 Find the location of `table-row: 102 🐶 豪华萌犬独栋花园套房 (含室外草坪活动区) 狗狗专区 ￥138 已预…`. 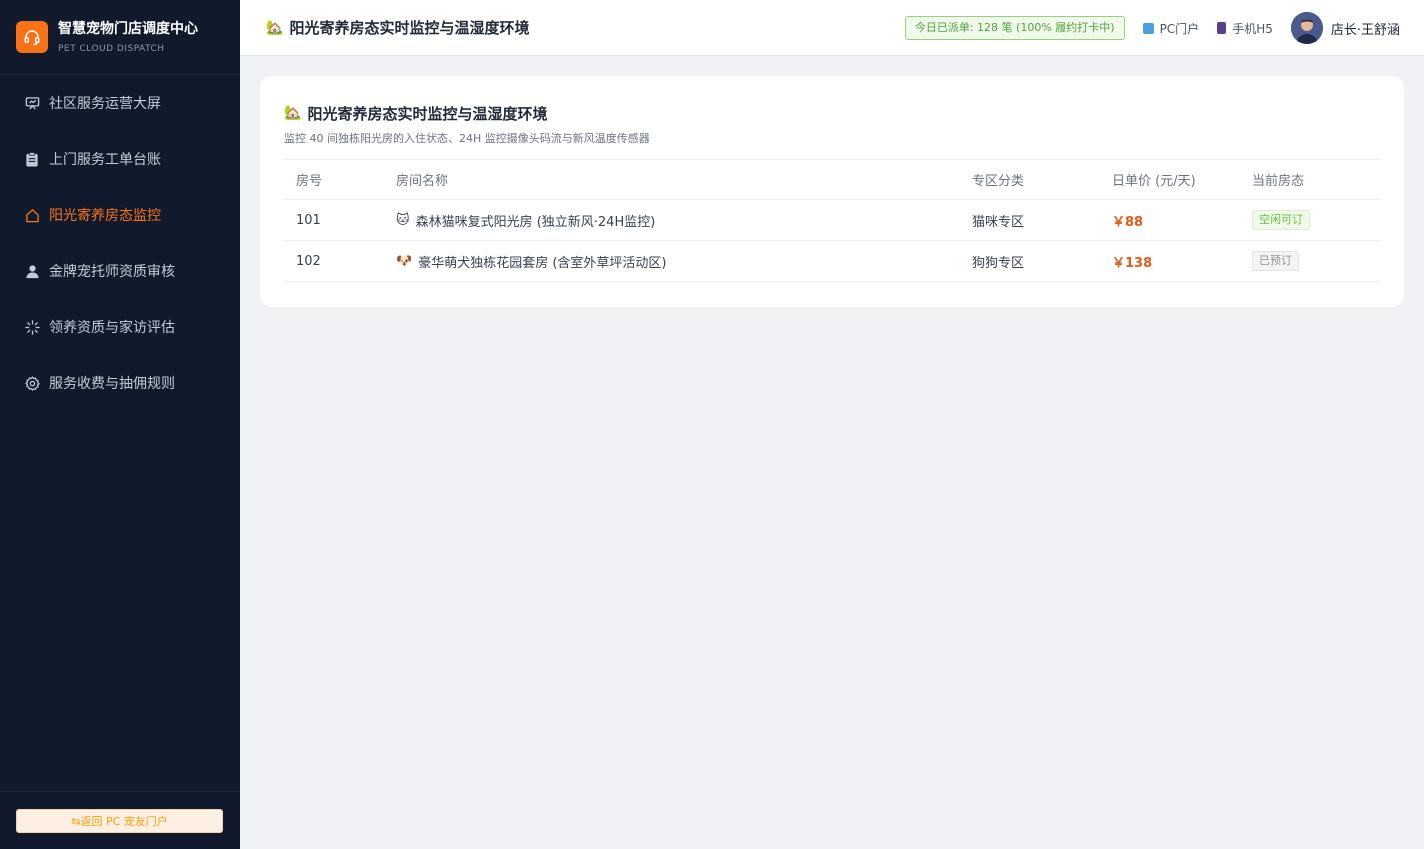

table-row: 102 🐶 豪华萌犬独栋花园套房 (含室外草坪活动区) 狗狗专区 ￥138 已预… is located at coordinates (832, 261).